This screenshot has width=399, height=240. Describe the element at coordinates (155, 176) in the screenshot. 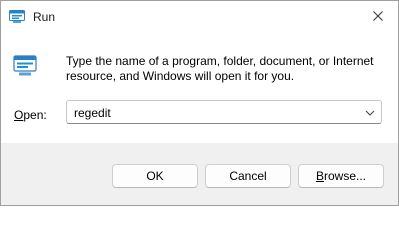

I see `ok-button: OK` at that location.